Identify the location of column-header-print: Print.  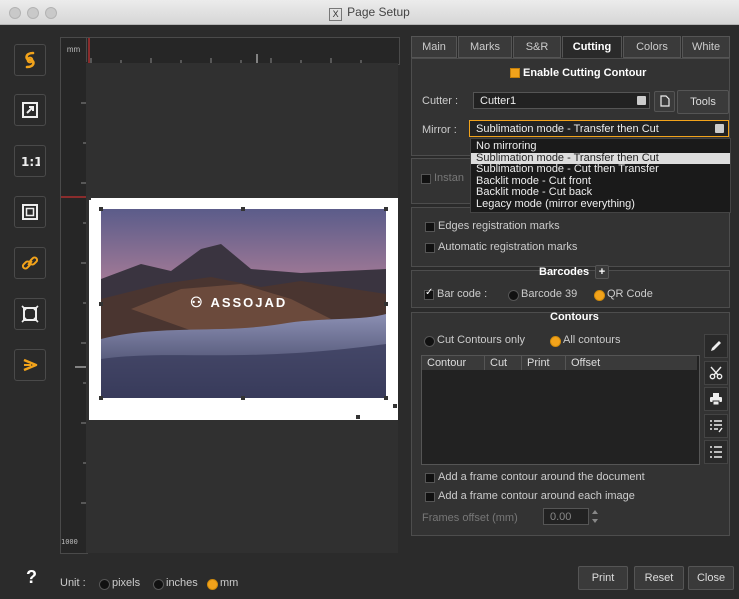
(544, 363).